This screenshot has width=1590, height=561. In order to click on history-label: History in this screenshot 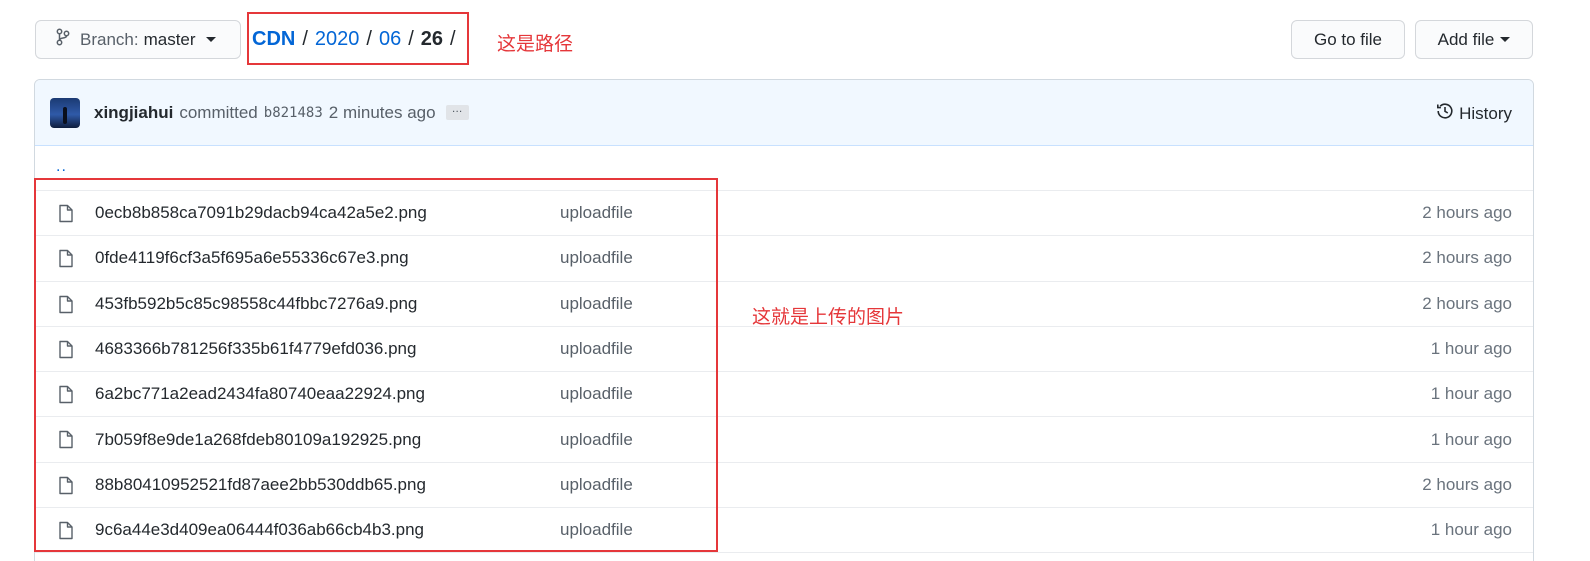, I will do `click(1485, 113)`.